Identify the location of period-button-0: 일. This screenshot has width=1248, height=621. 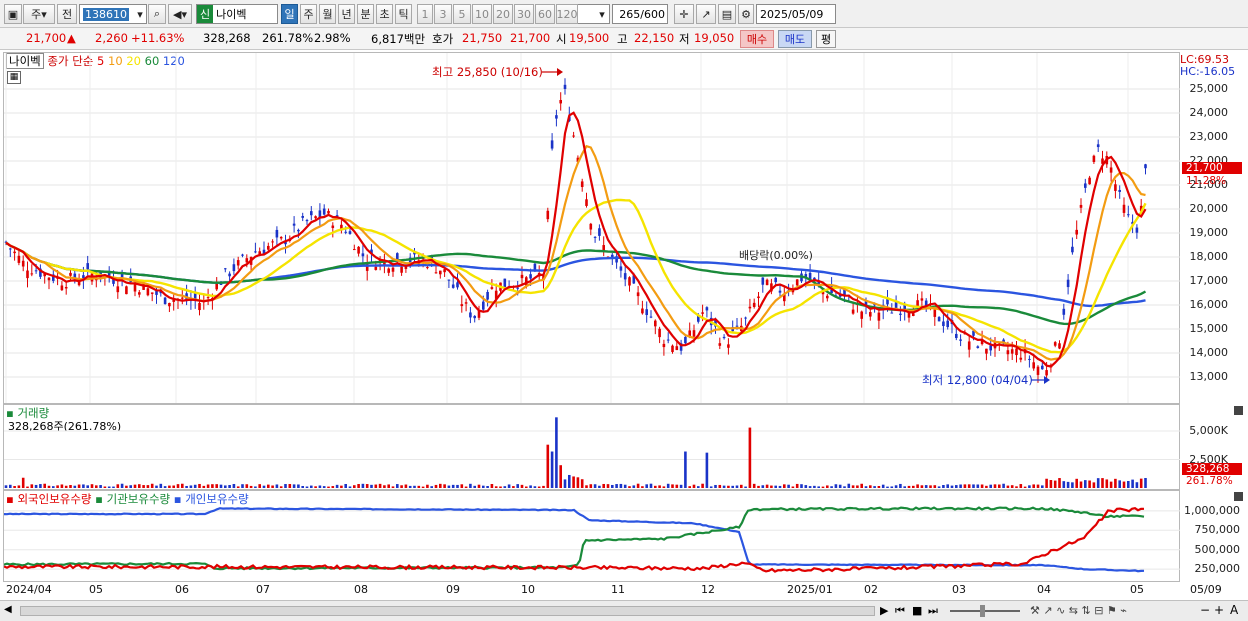
(289, 14).